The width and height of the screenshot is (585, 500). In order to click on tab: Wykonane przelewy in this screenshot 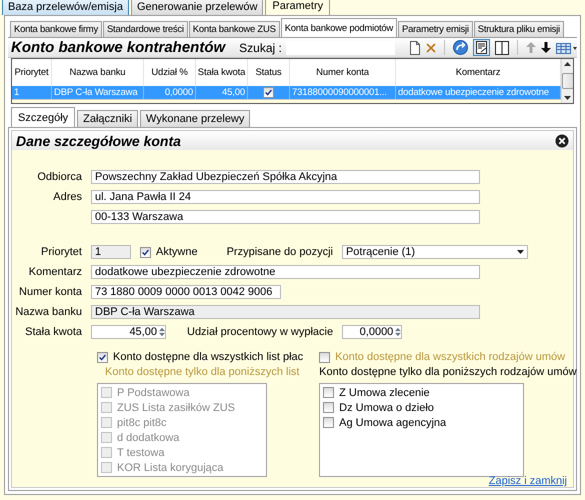, I will do `click(195, 118)`.